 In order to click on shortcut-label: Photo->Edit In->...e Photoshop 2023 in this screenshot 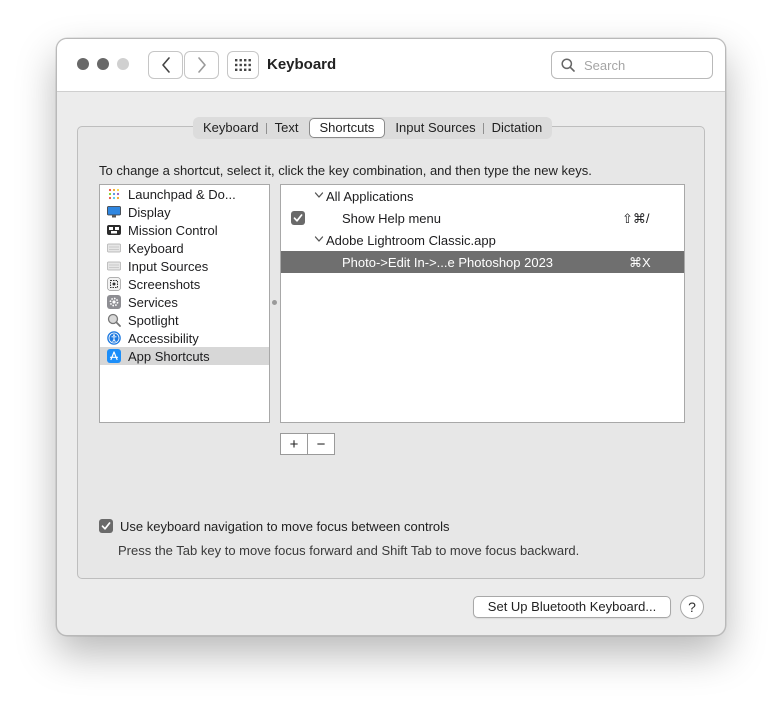, I will do `click(448, 262)`.